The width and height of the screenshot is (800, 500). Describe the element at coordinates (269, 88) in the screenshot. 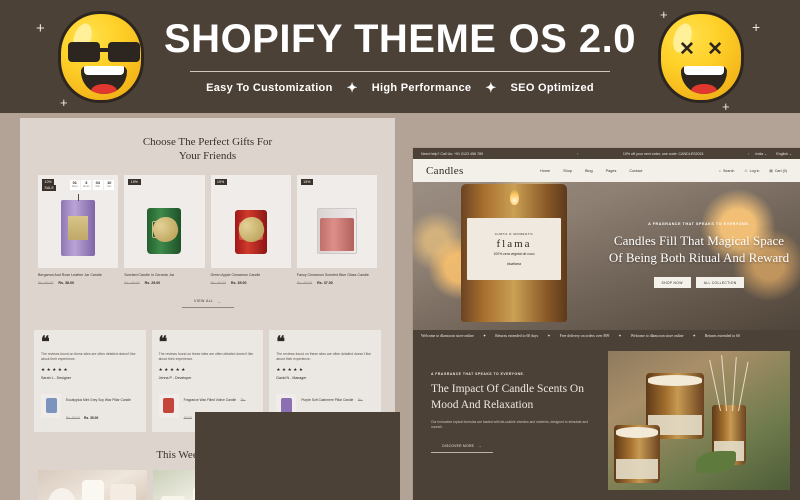

I see `feature-item-1: Easy To Customization` at that location.